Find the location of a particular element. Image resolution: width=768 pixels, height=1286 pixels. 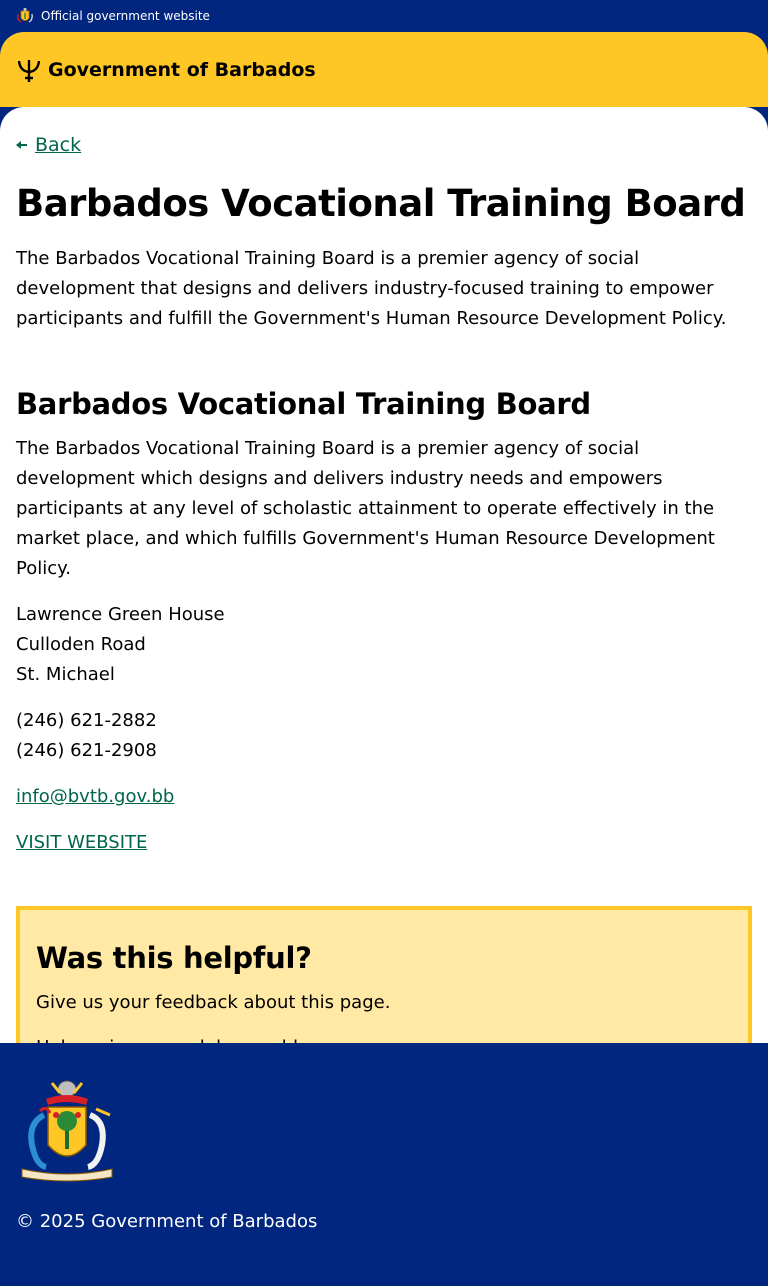

official-banner-label: Official government website is located at coordinates (125, 16).